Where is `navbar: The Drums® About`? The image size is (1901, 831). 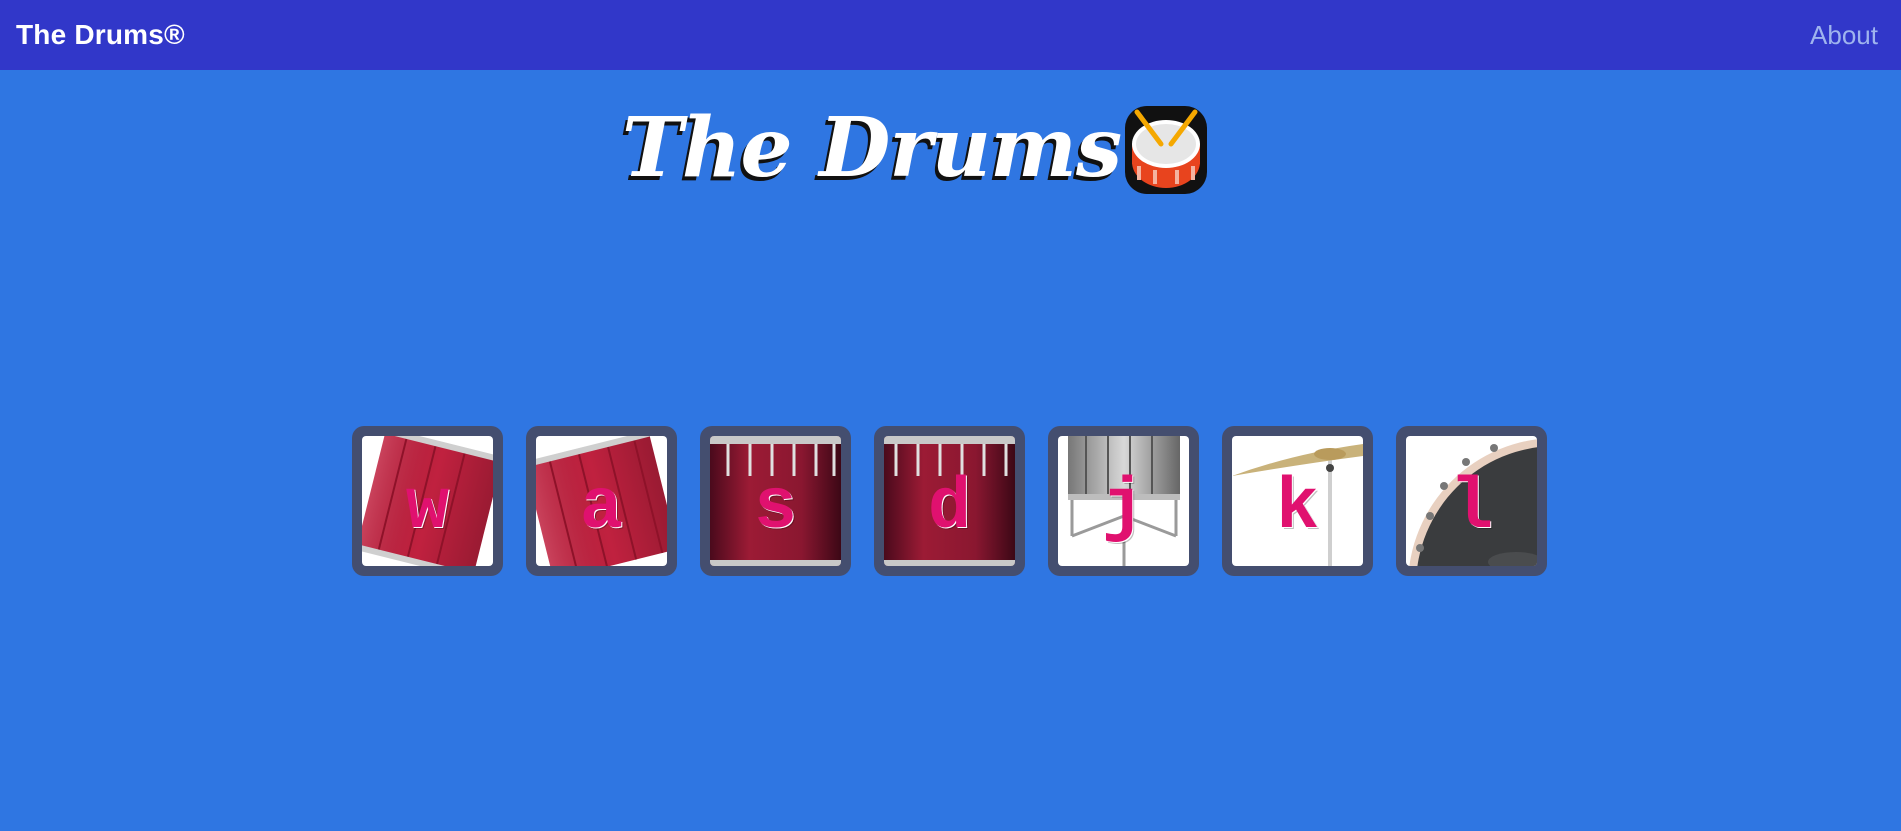
navbar: The Drums® About is located at coordinates (950, 35).